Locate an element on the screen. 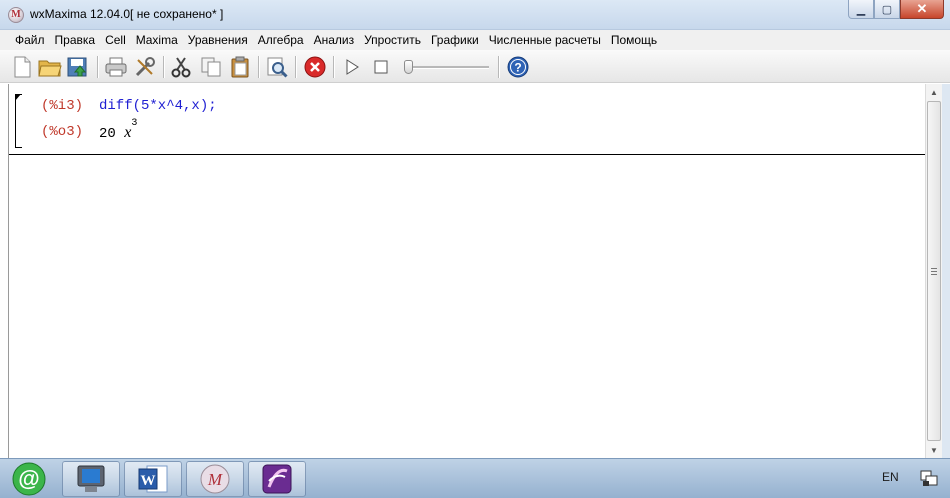  scroll-up-icon: ▲ is located at coordinates (934, 92).